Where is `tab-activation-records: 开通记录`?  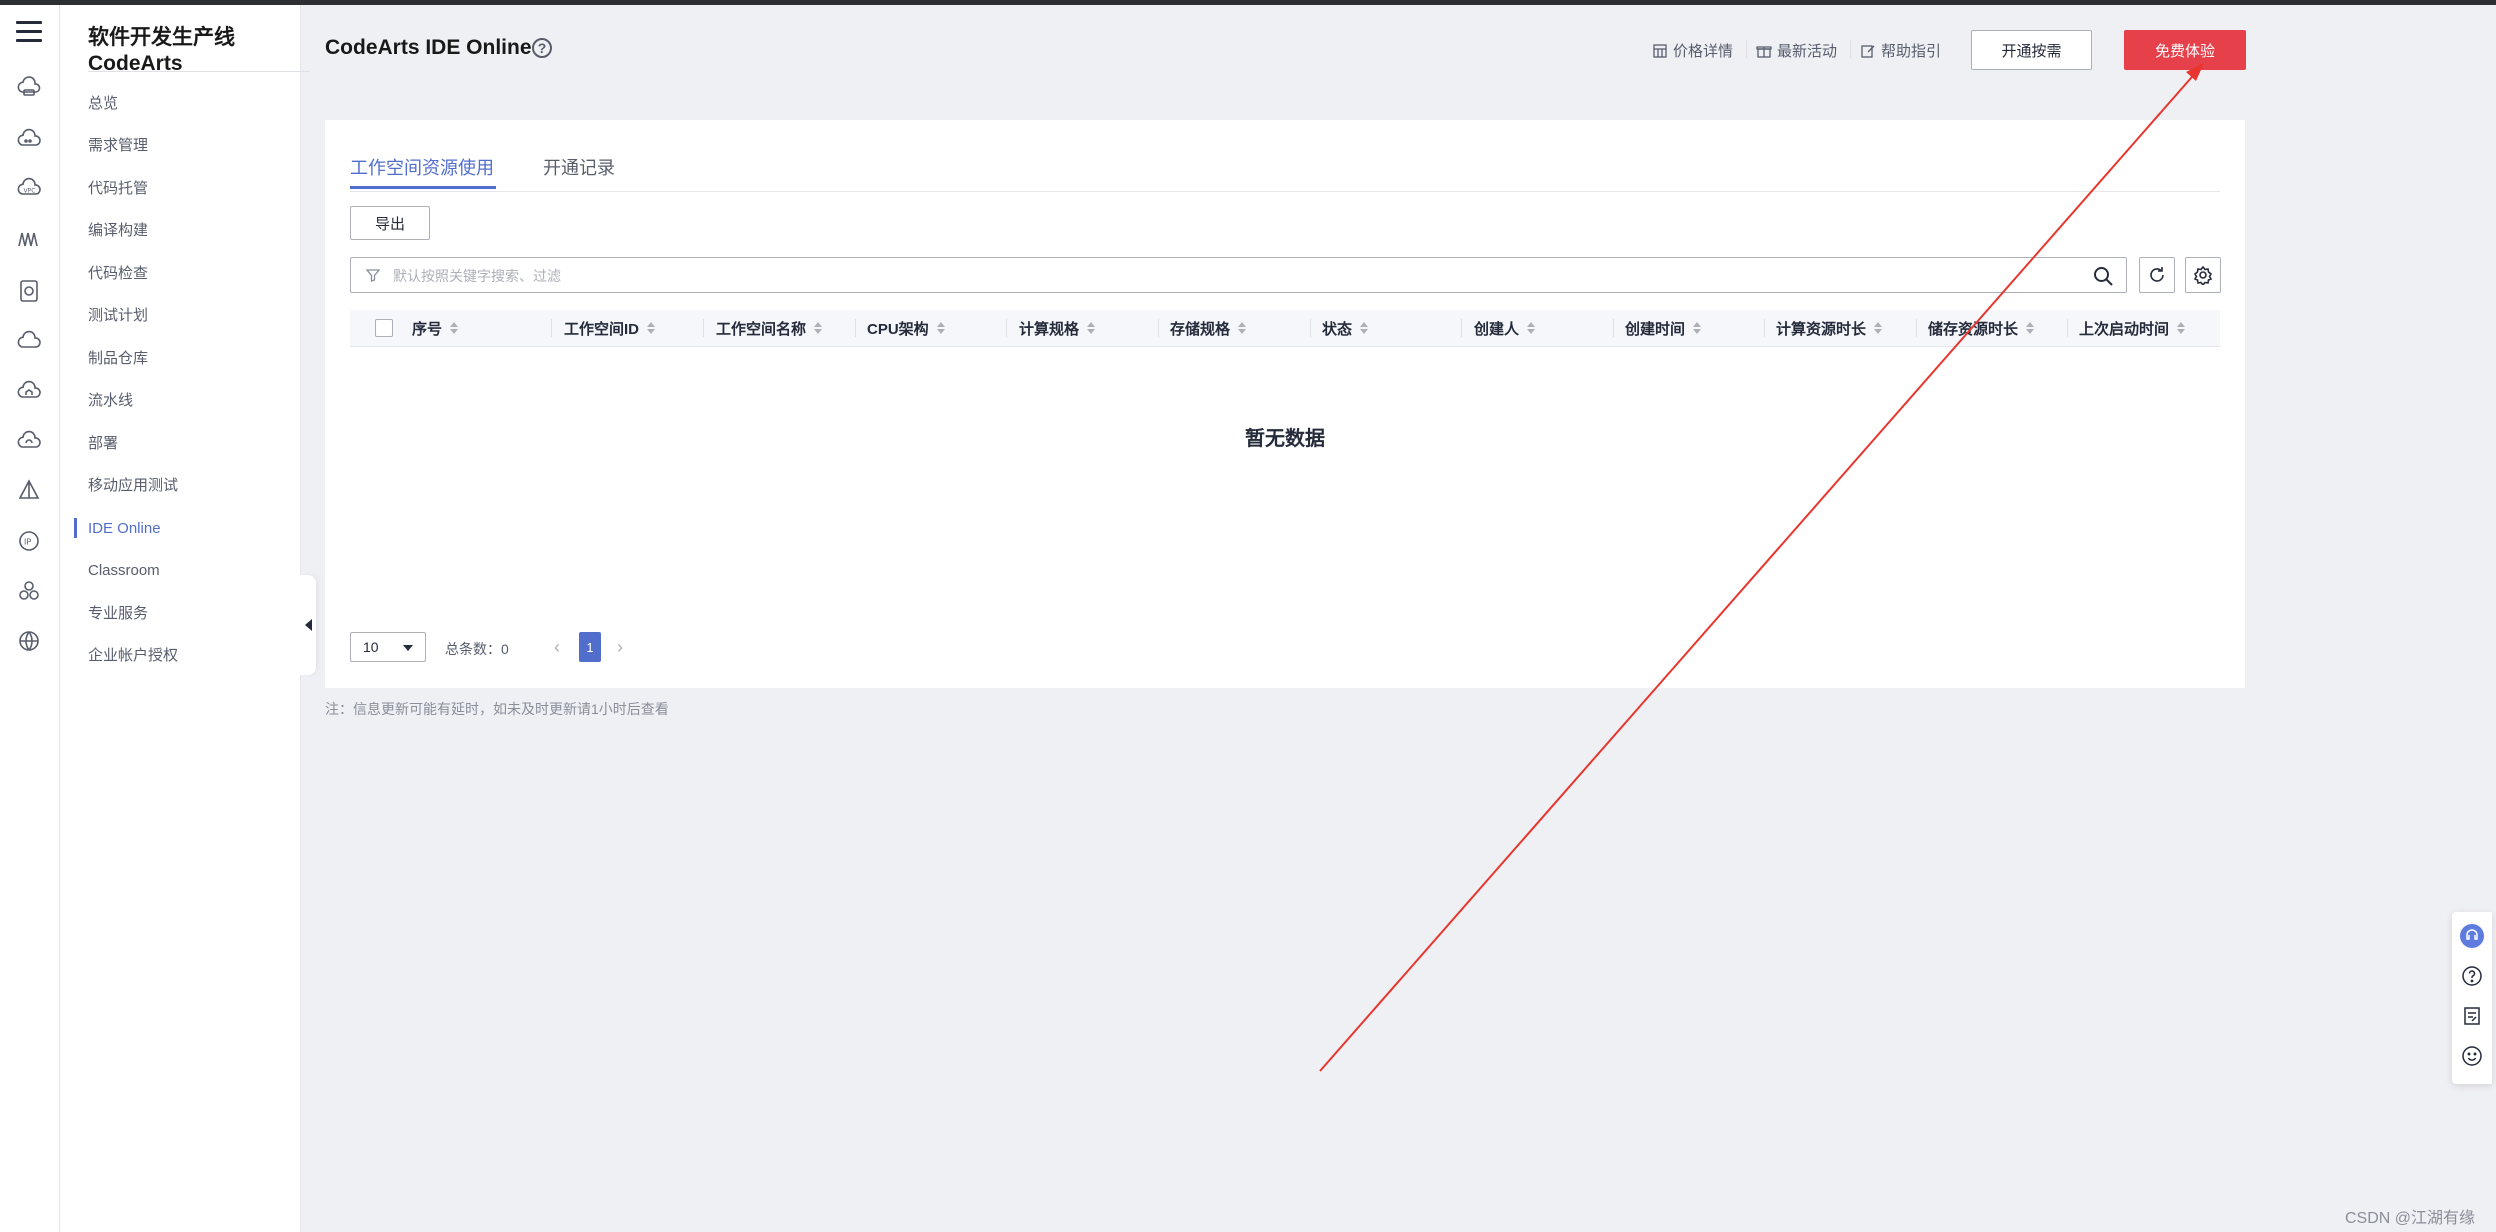
tab-activation-records: 开通记录 is located at coordinates (579, 167).